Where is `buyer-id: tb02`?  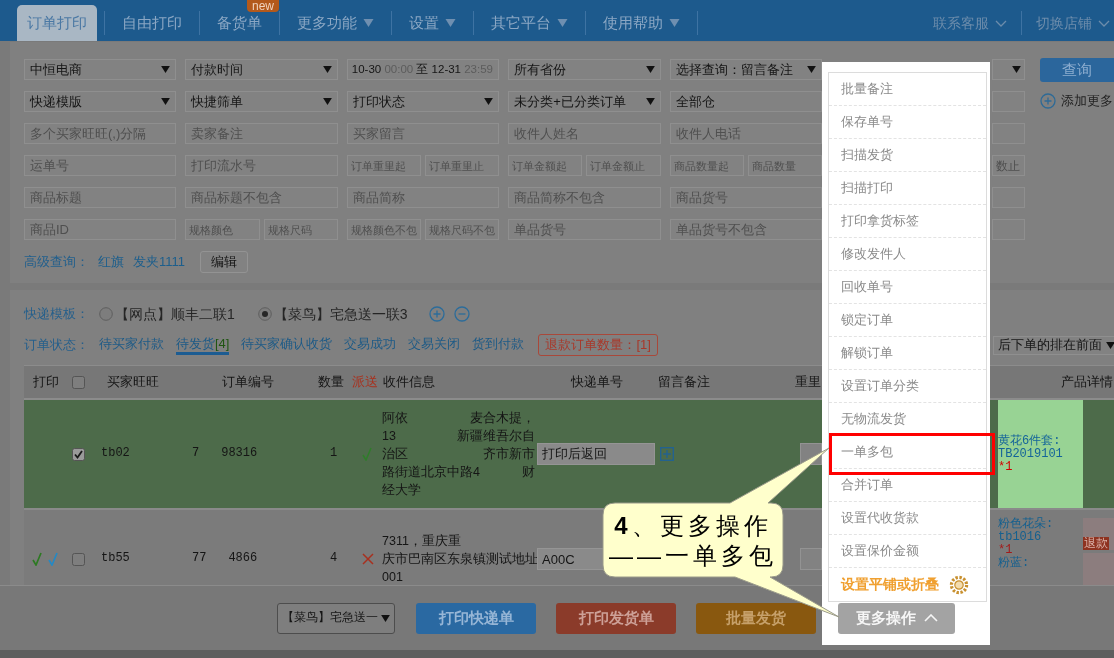 buyer-id: tb02 is located at coordinates (115, 454).